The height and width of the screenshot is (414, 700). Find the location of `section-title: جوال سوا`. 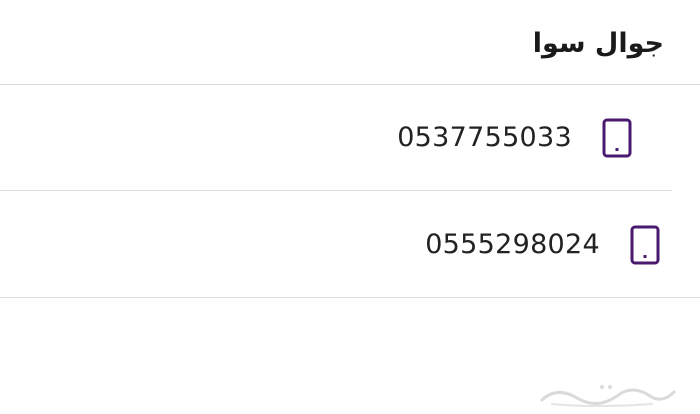

section-title: جوال سوا is located at coordinates (598, 43).